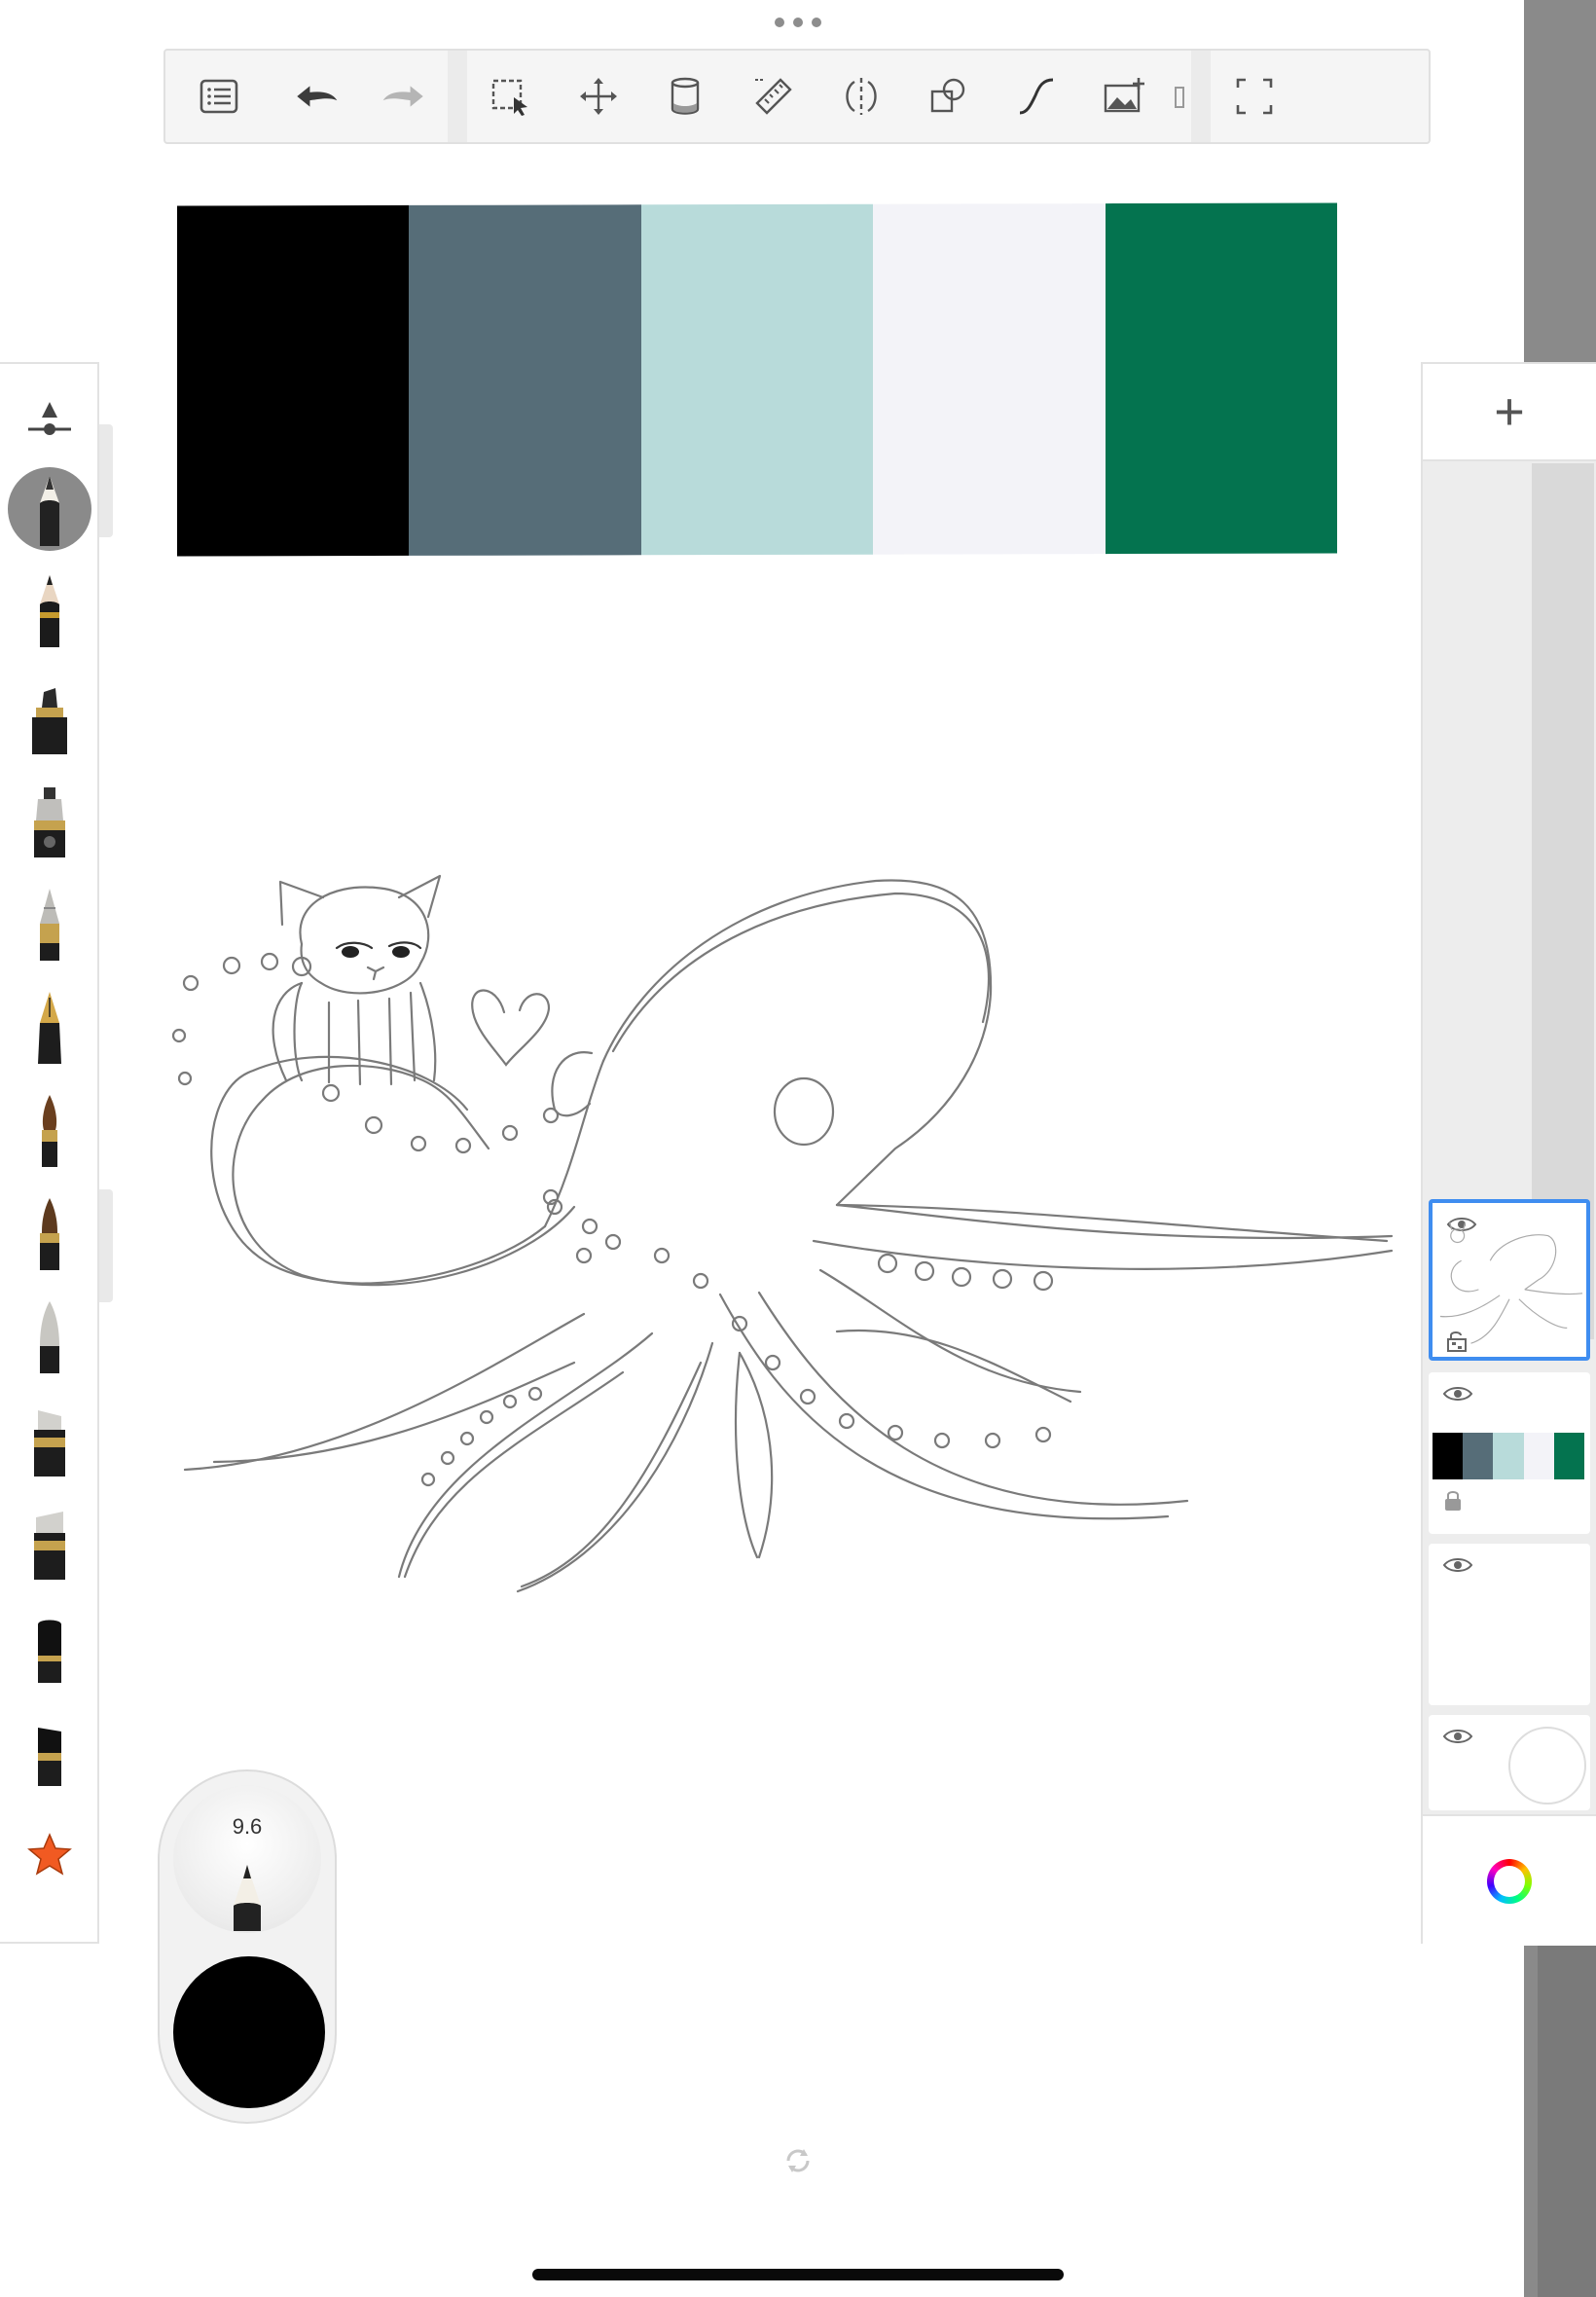 The image size is (1596, 2297). Describe the element at coordinates (798, 2274) in the screenshot. I see `home-indicator` at that location.